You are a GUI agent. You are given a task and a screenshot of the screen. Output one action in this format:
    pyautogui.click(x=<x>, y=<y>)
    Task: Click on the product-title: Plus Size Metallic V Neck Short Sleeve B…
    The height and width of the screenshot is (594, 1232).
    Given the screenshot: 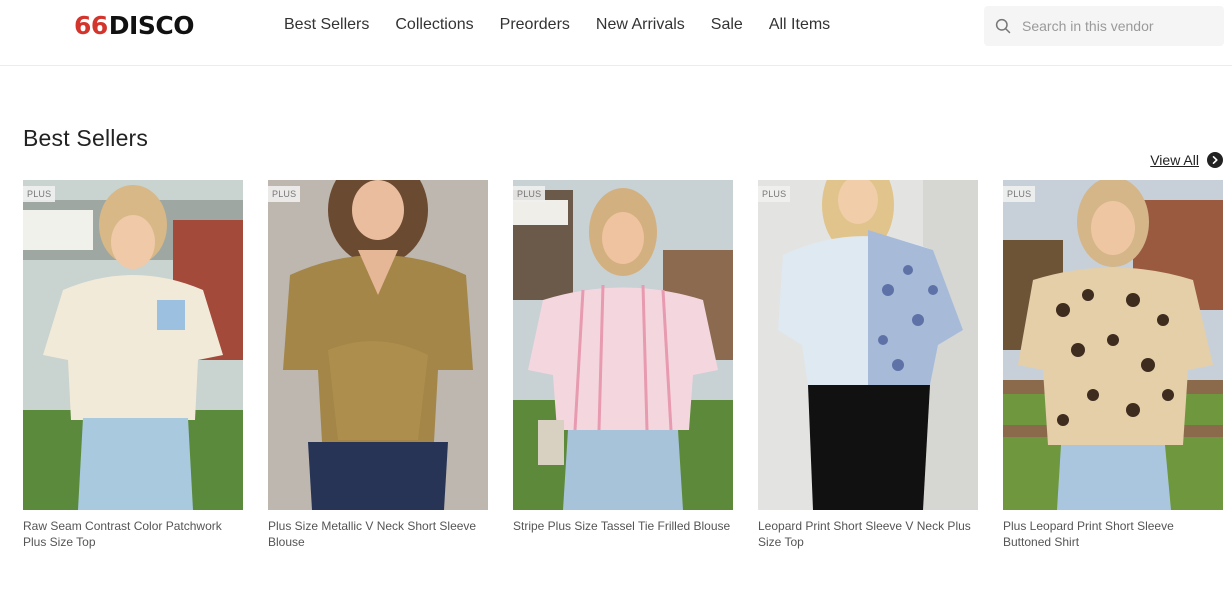 What is the action you would take?
    pyautogui.click(x=378, y=534)
    